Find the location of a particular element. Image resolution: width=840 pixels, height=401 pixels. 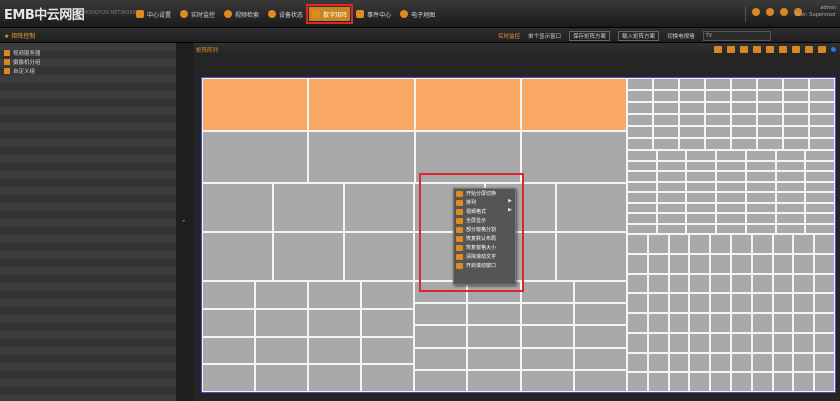

tree-item-video-server: 视频服务器 is located at coordinates (22, 53).